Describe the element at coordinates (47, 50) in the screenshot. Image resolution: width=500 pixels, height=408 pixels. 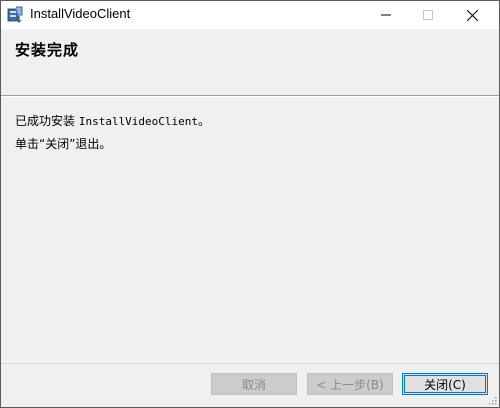
I see `page-title: 安装完成` at that location.